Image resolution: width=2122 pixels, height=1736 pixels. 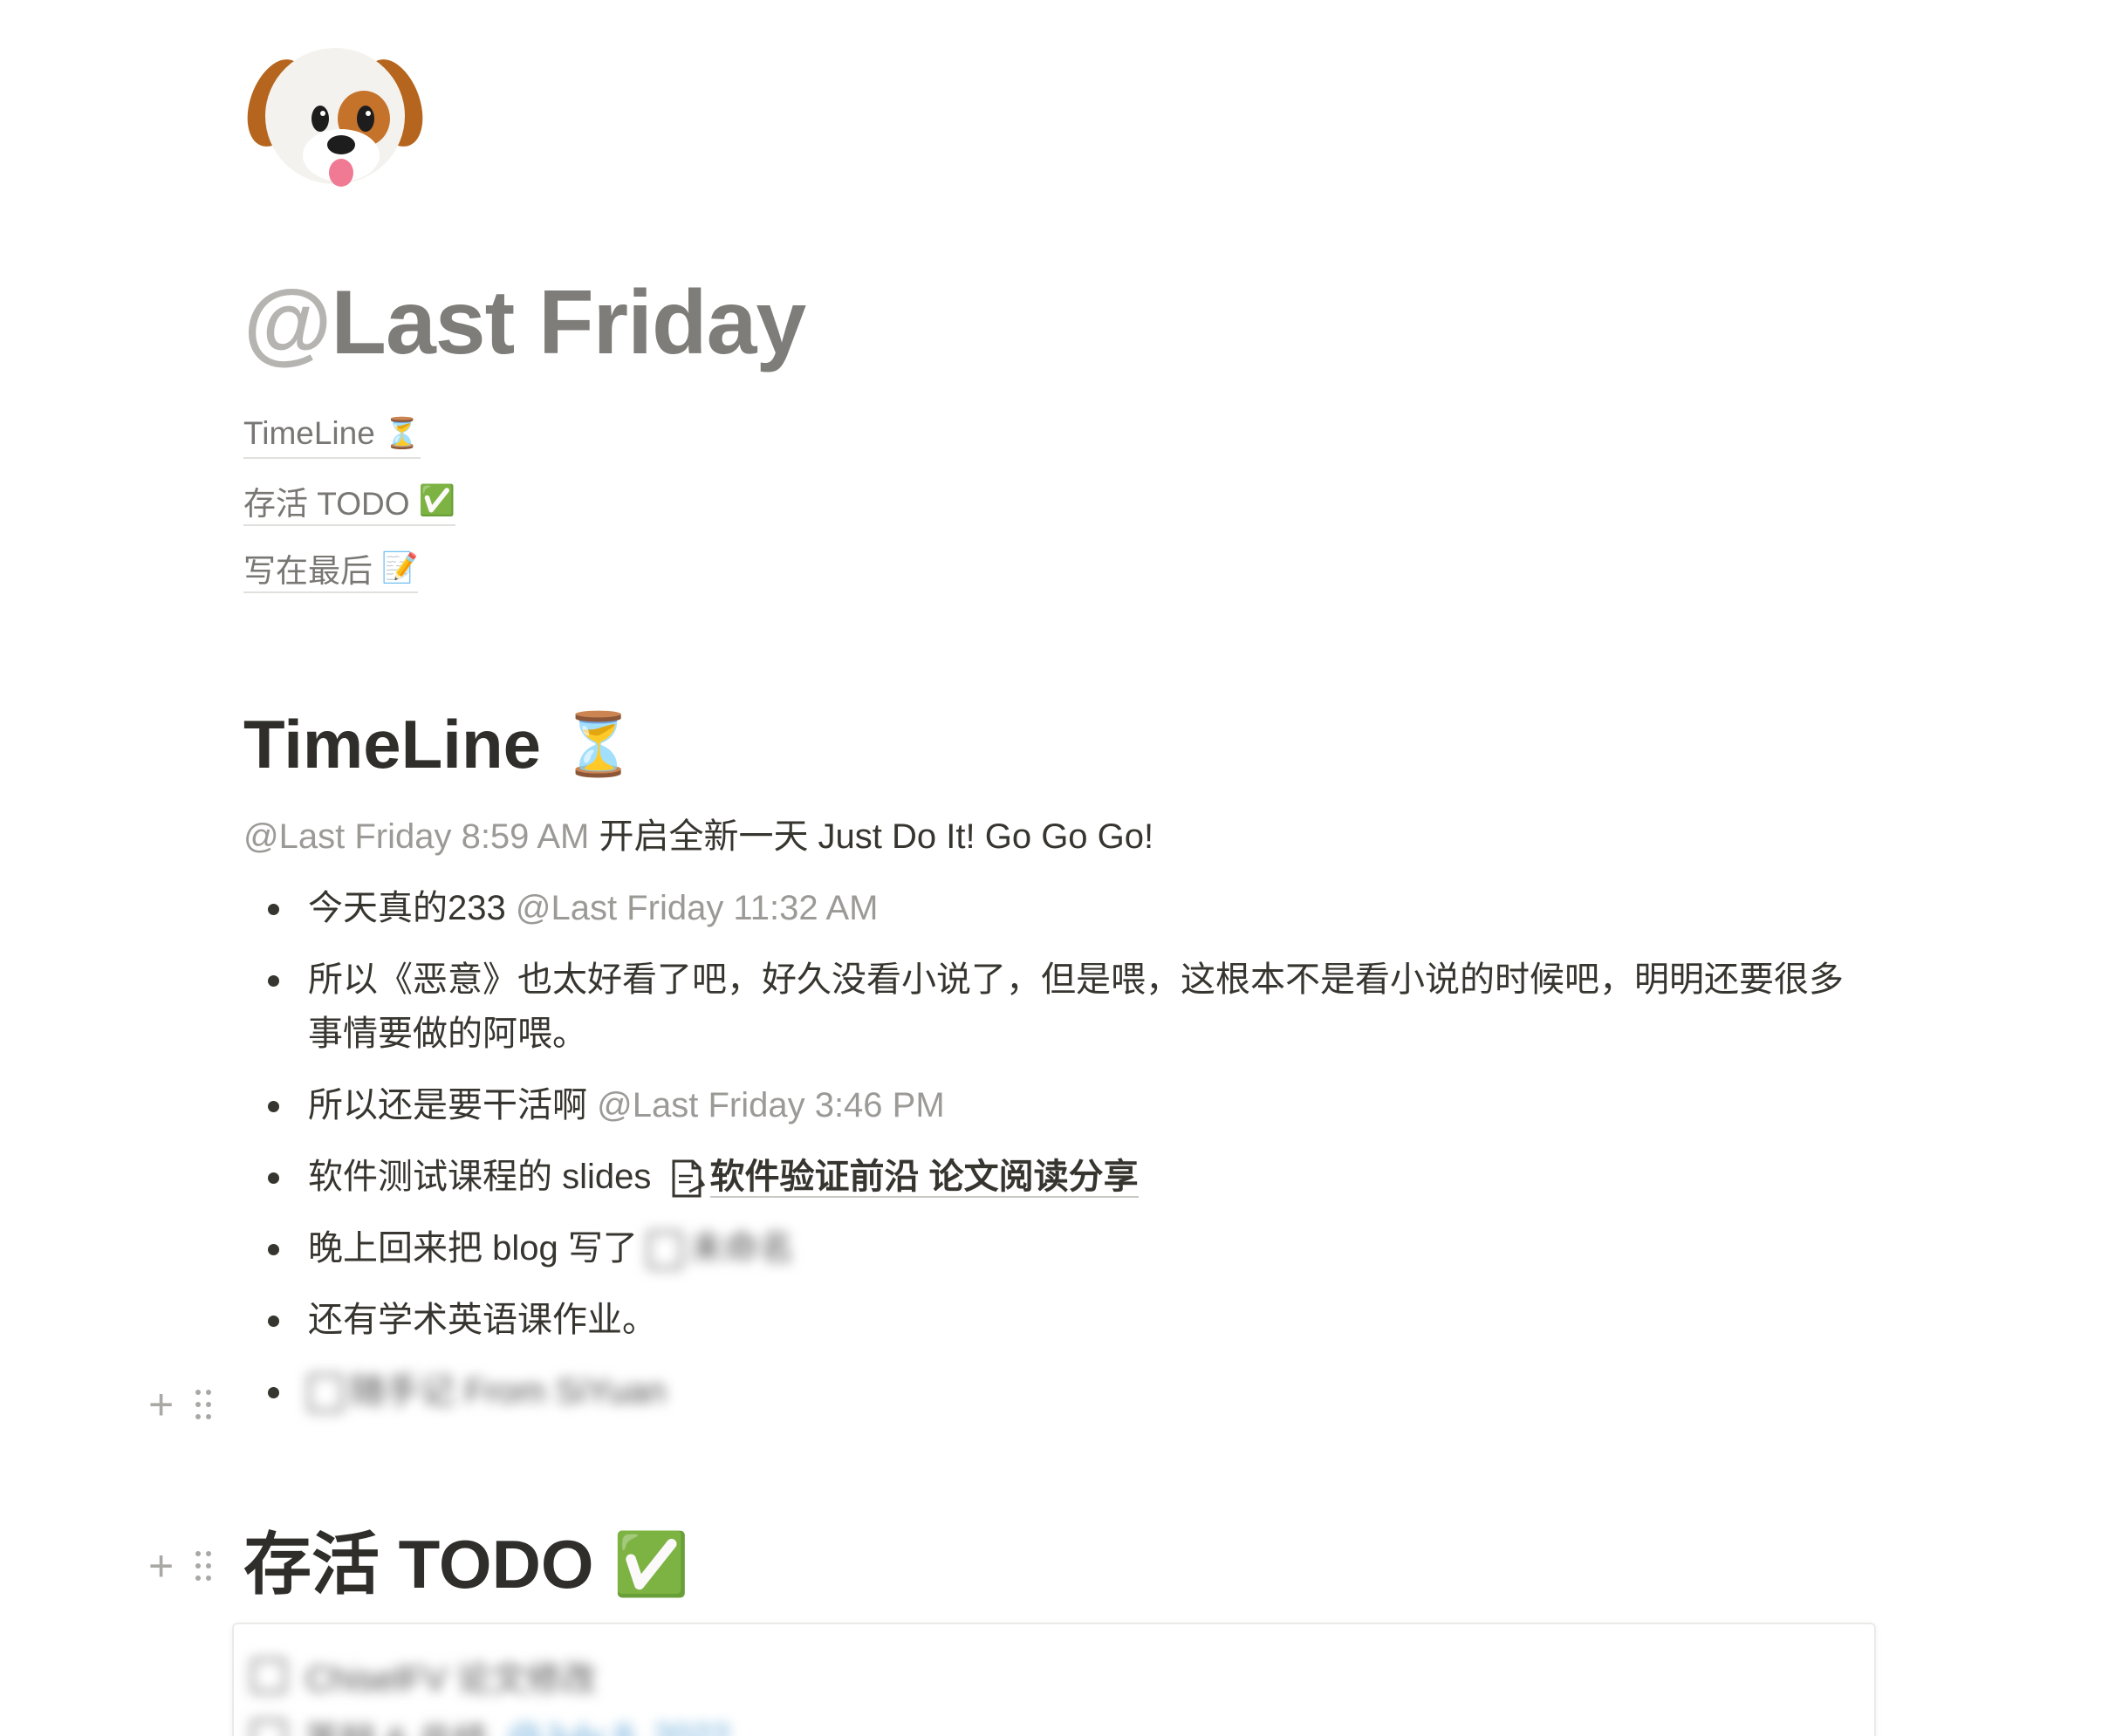 I want to click on memo-icon: 📝, so click(x=400, y=567).